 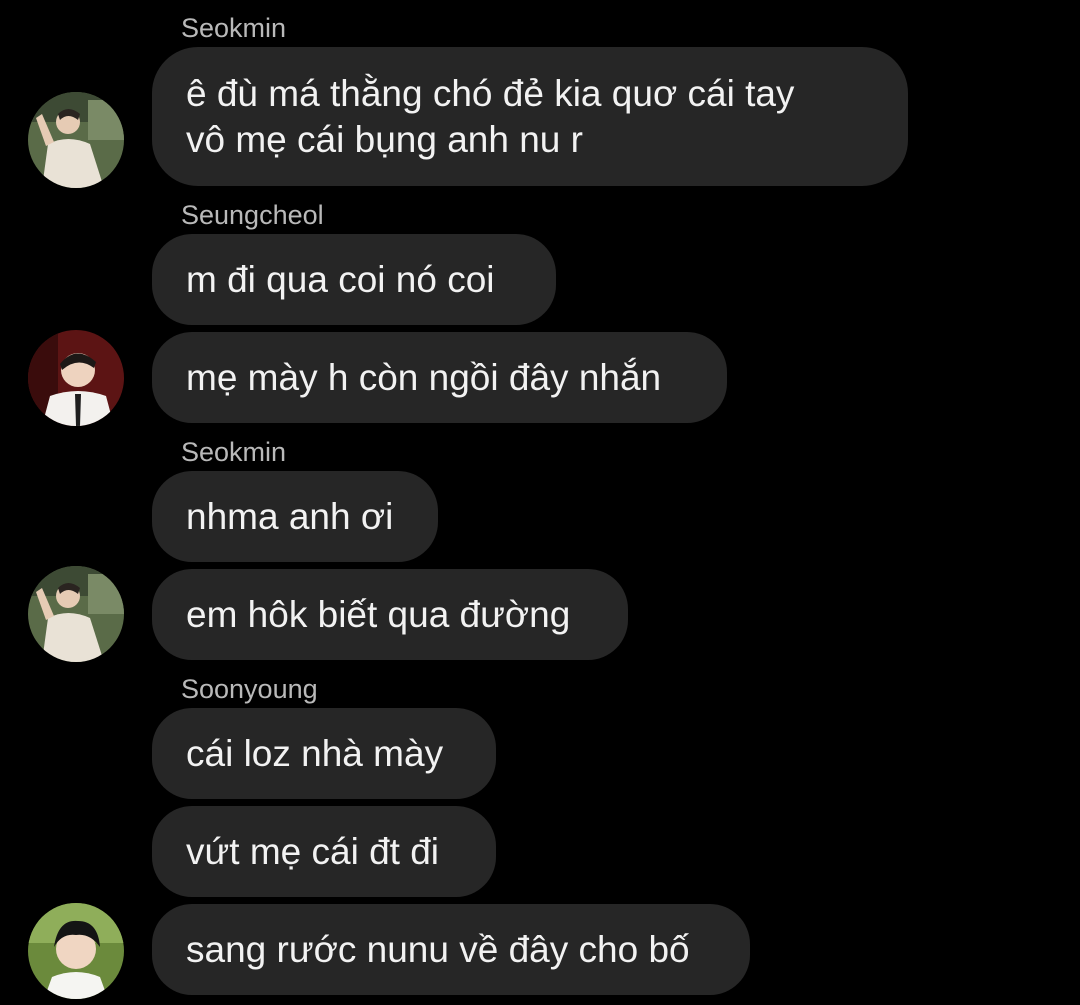 I want to click on avatar-seungcheol, so click(x=76, y=378).